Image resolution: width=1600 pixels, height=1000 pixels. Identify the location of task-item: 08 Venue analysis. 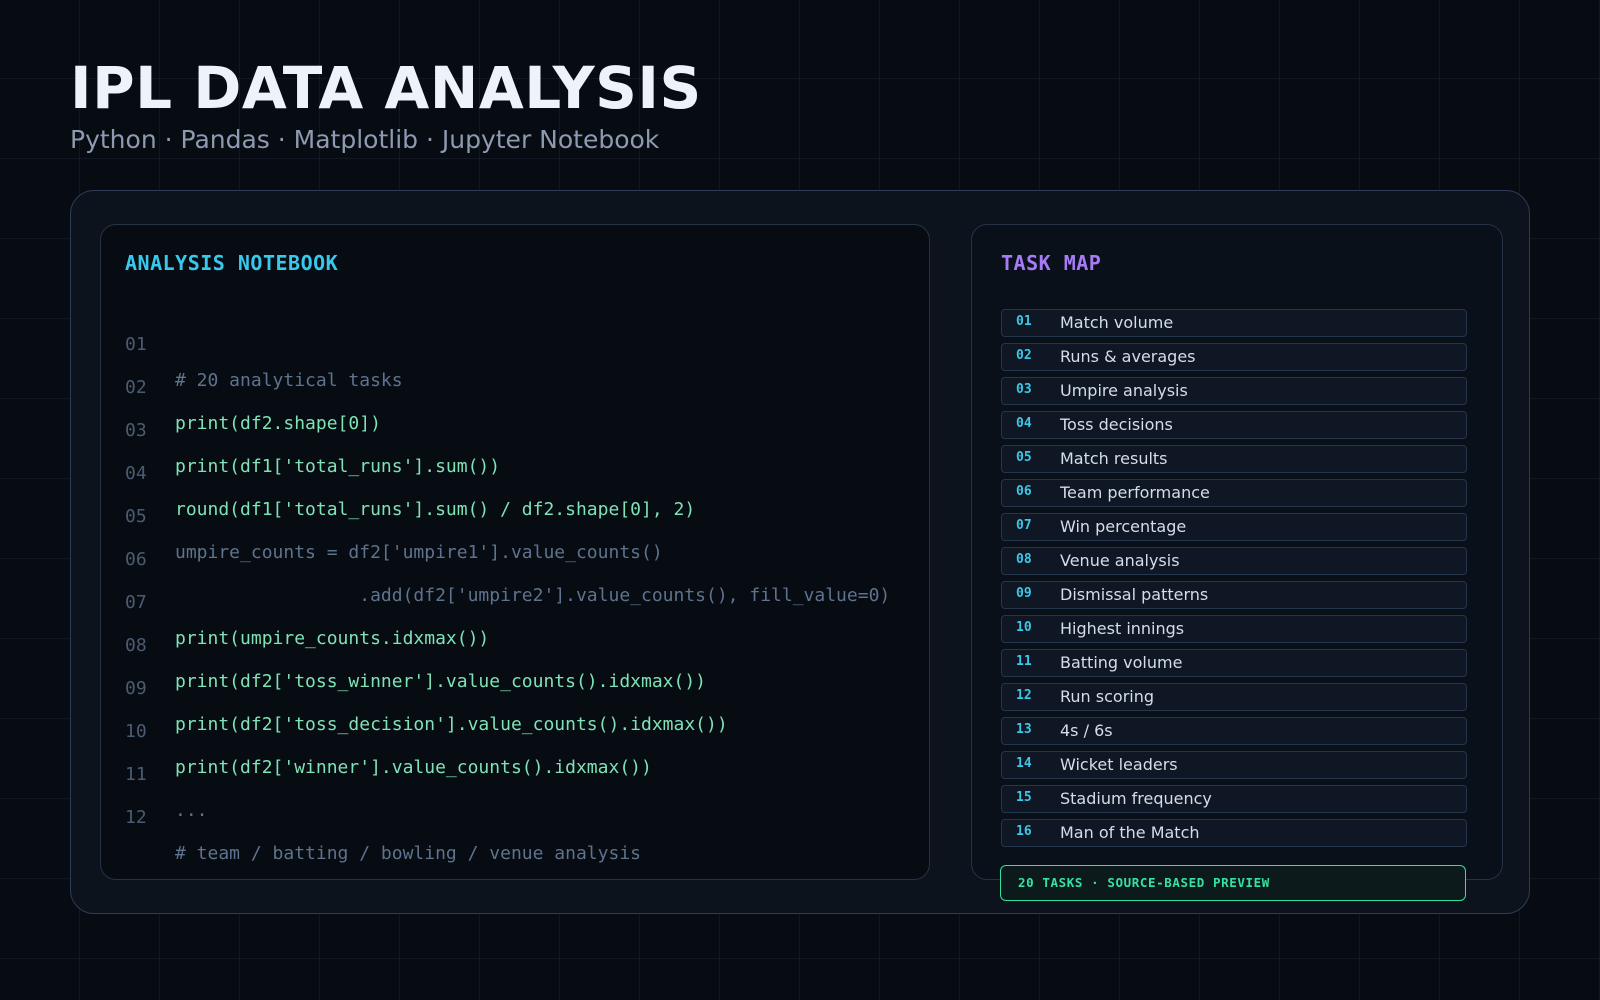
(1234, 561).